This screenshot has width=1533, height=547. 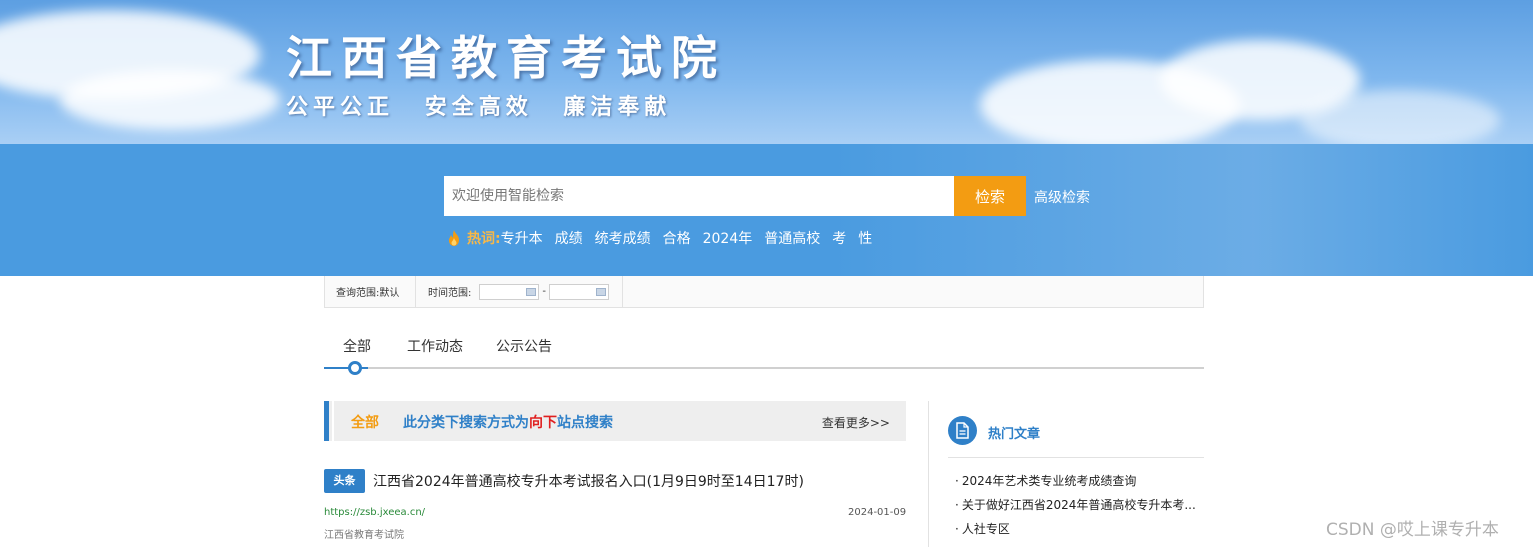 What do you see at coordinates (677, 238) in the screenshot?
I see `hot-term-link: 合格` at bounding box center [677, 238].